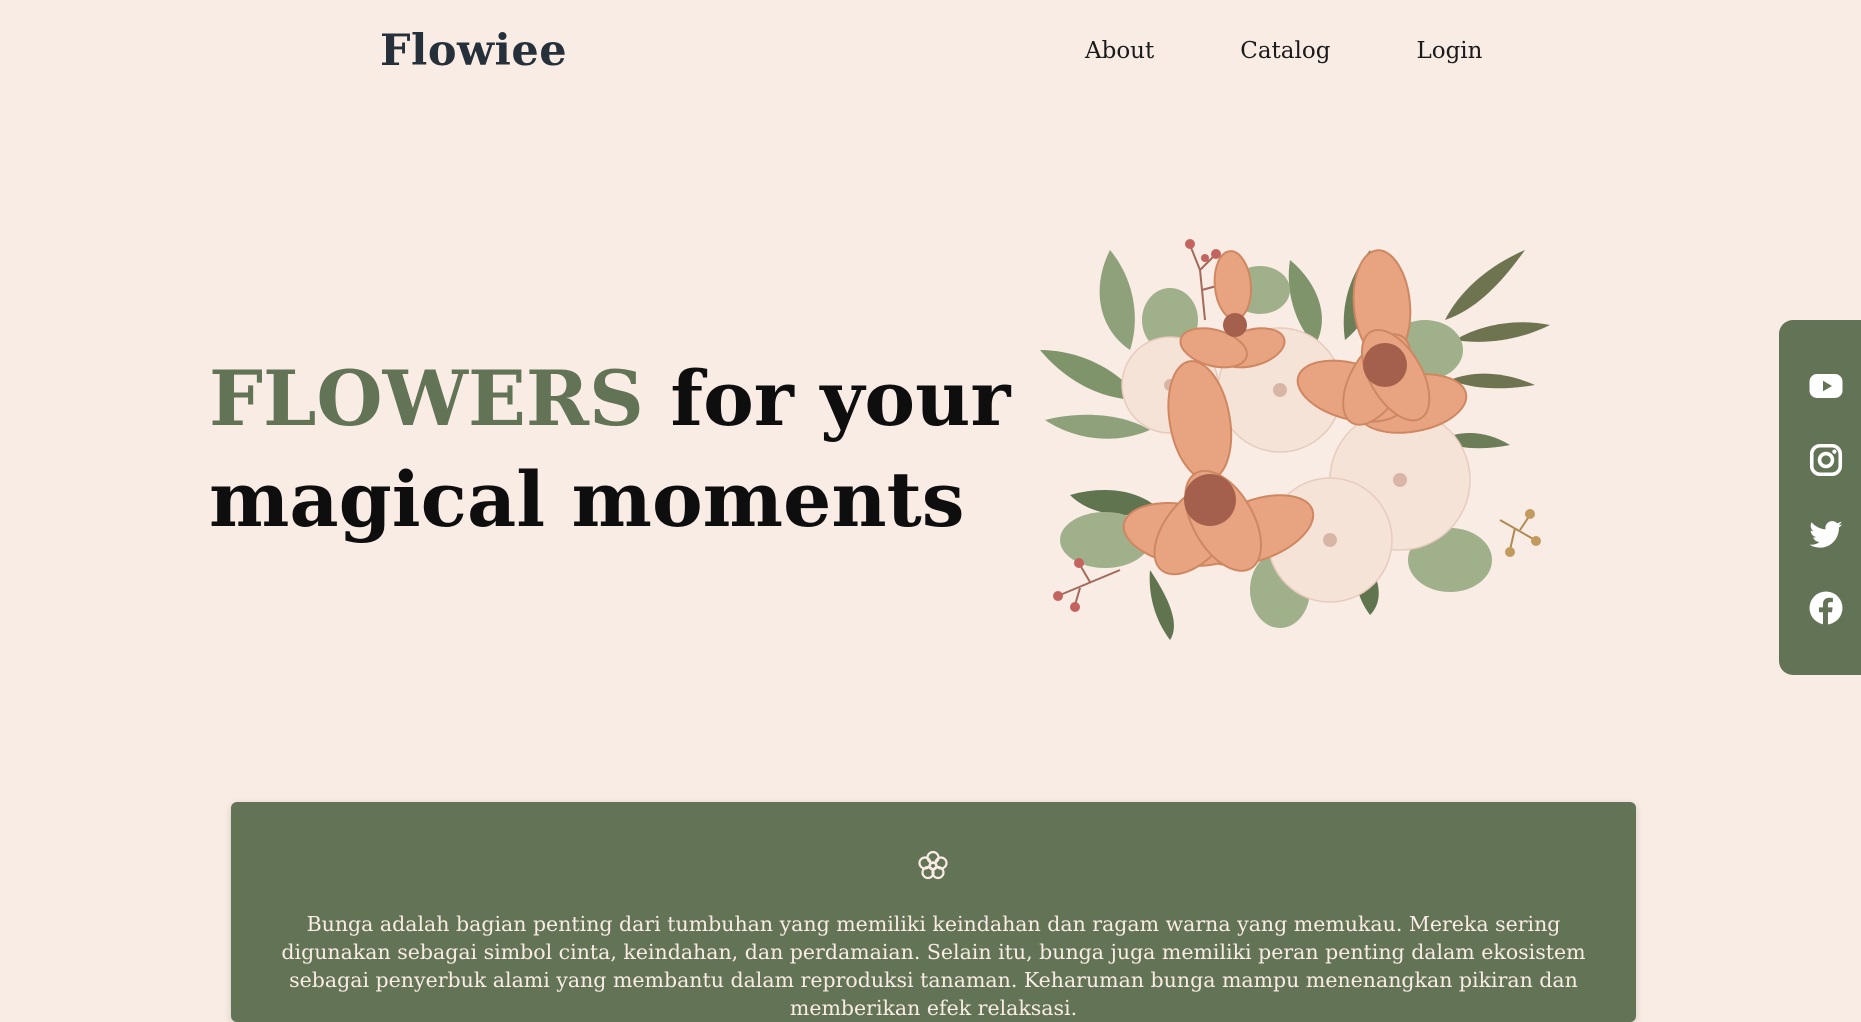  Describe the element at coordinates (1449, 51) in the screenshot. I see `nav-login-link: Login` at that location.